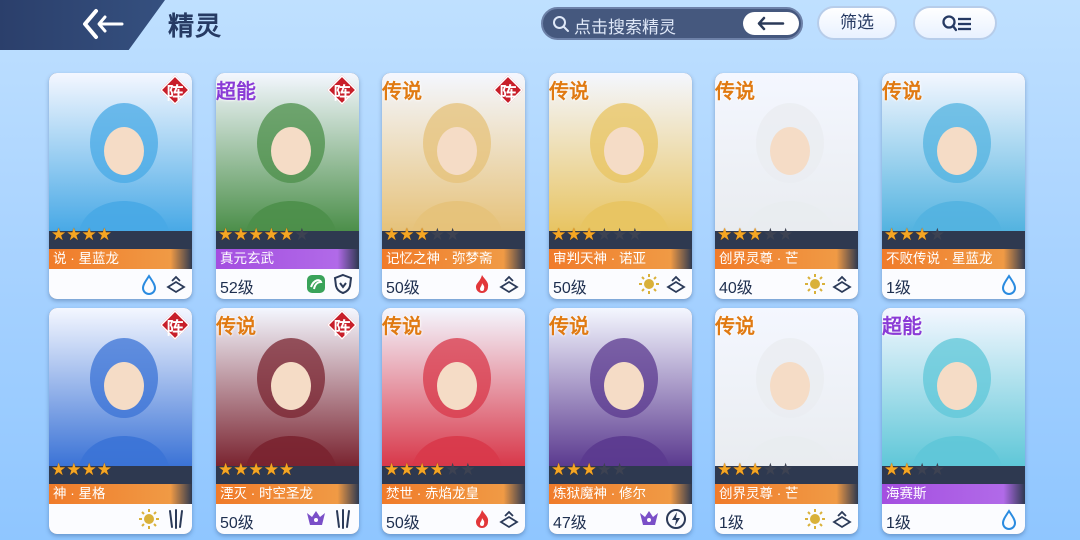 Image resolution: width=1080 pixels, height=540 pixels. I want to click on spirit-name: 神 · 星格, so click(120, 494).